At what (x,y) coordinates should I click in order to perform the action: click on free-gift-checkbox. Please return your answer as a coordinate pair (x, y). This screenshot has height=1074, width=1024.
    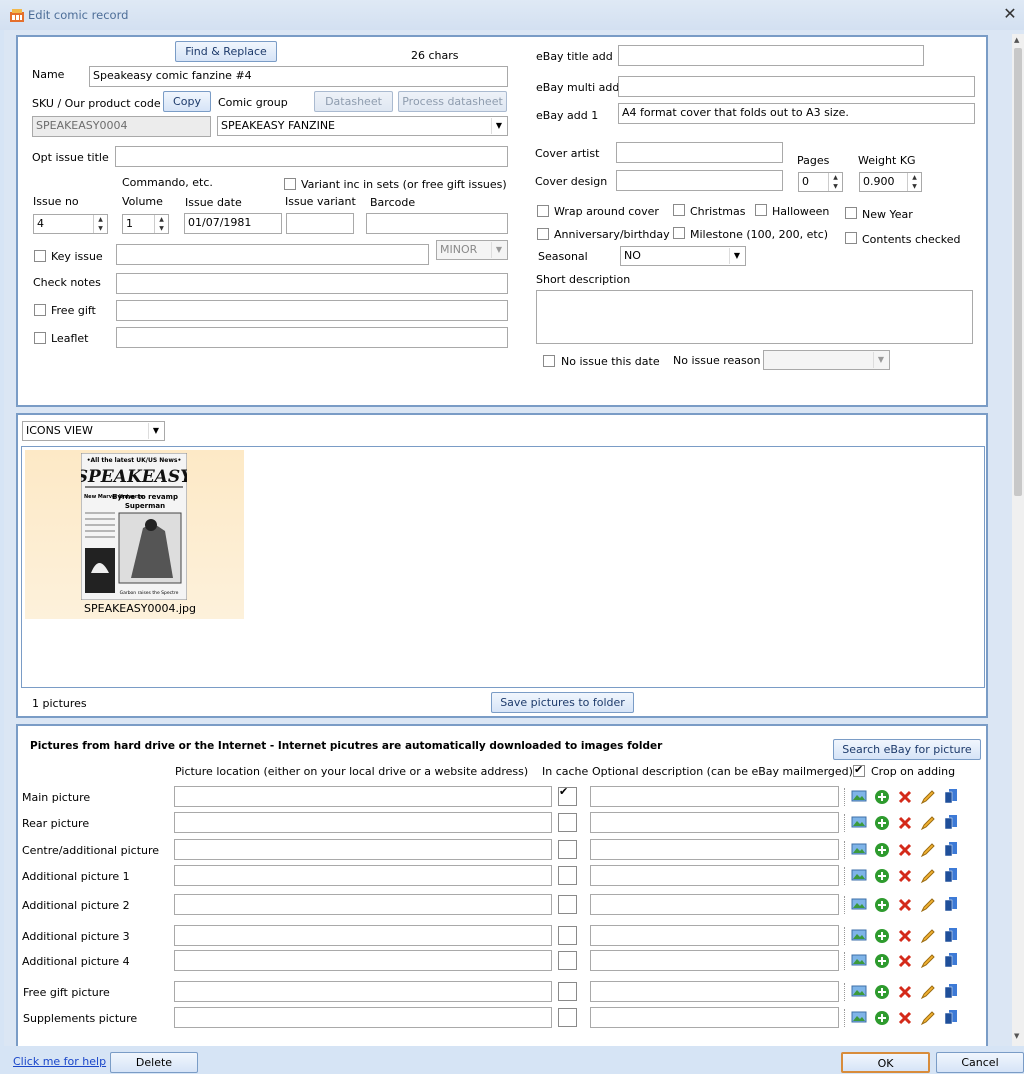
    Looking at the image, I should click on (40, 310).